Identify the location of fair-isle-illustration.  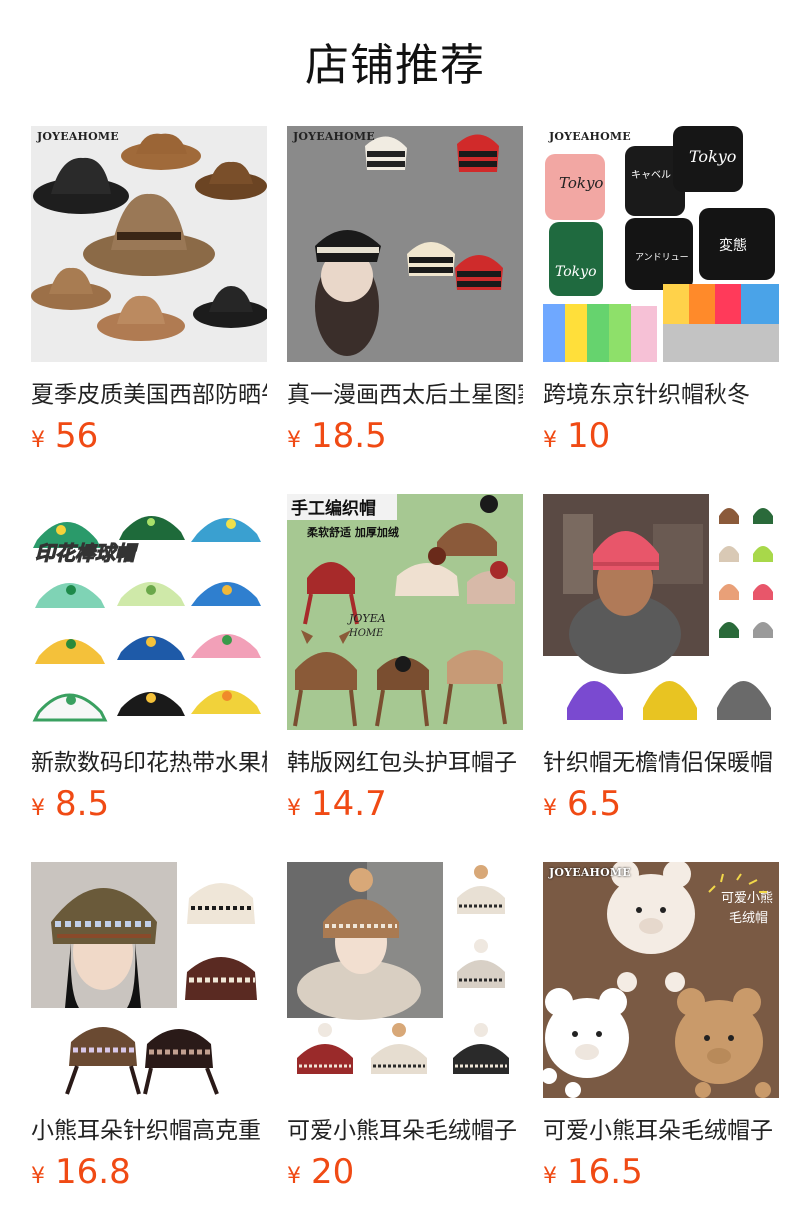
(149, 980).